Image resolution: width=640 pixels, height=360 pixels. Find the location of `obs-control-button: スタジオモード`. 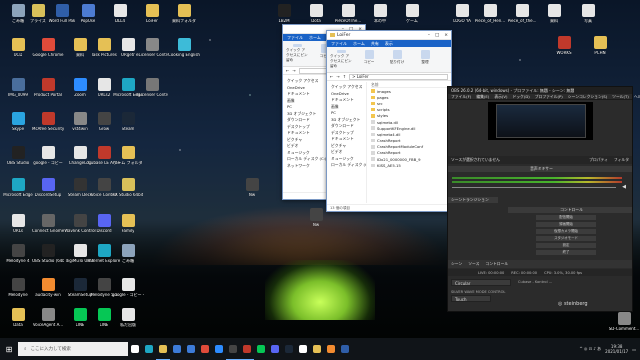

obs-control-button: スタジオモード is located at coordinates (566, 238).